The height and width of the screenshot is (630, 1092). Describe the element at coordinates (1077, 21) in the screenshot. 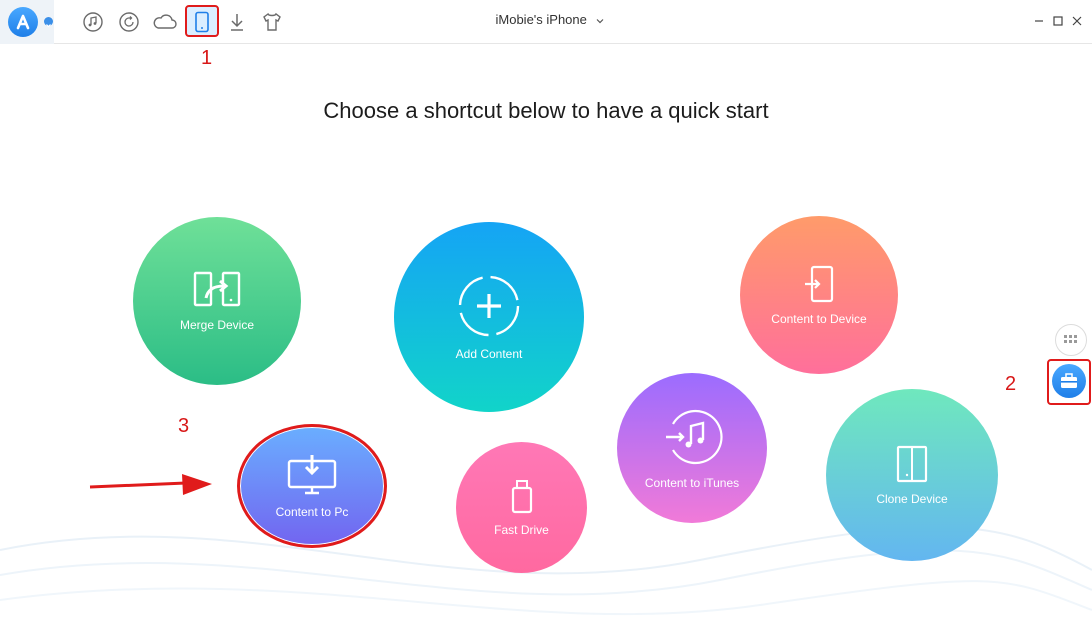

I see `close-icon` at that location.